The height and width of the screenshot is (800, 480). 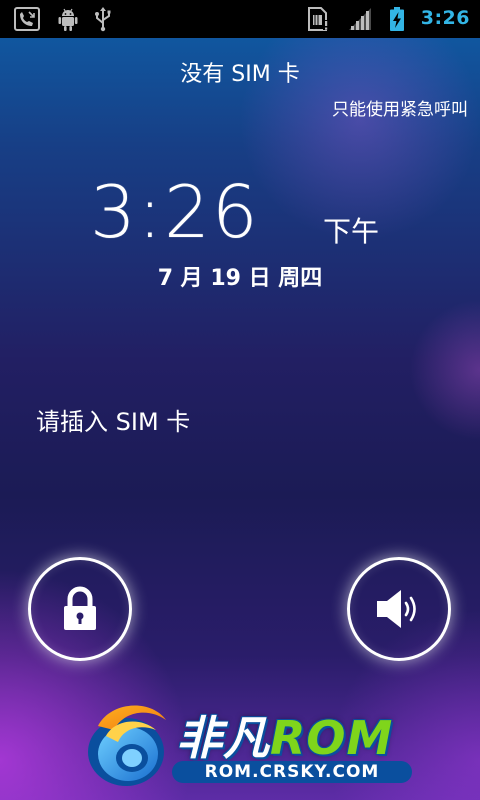 I want to click on missed-call-icon, so click(x=27, y=19).